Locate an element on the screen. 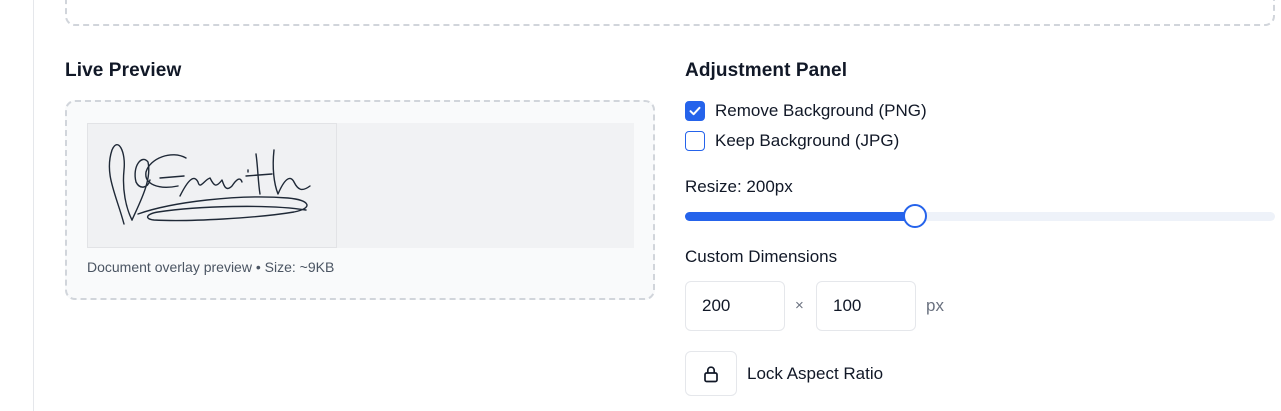 The width and height of the screenshot is (1281, 411). remove-background-option: Remove Background (PNG) is located at coordinates (806, 111).